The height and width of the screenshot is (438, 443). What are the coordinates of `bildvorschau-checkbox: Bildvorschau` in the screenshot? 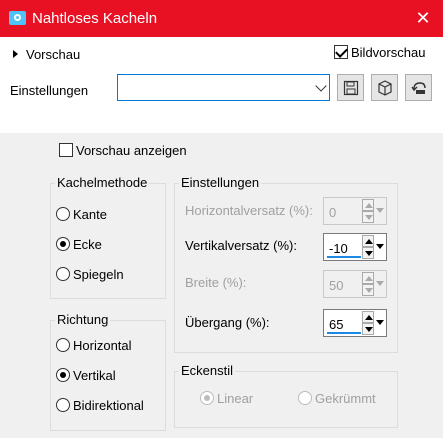 It's located at (379, 52).